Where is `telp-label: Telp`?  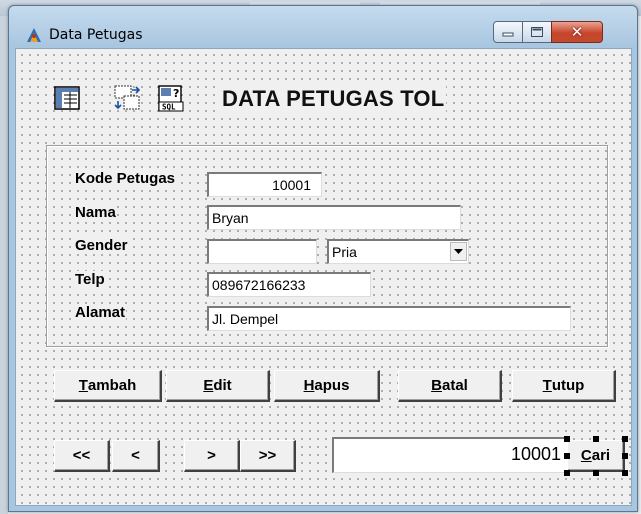
telp-label: Telp is located at coordinates (90, 279).